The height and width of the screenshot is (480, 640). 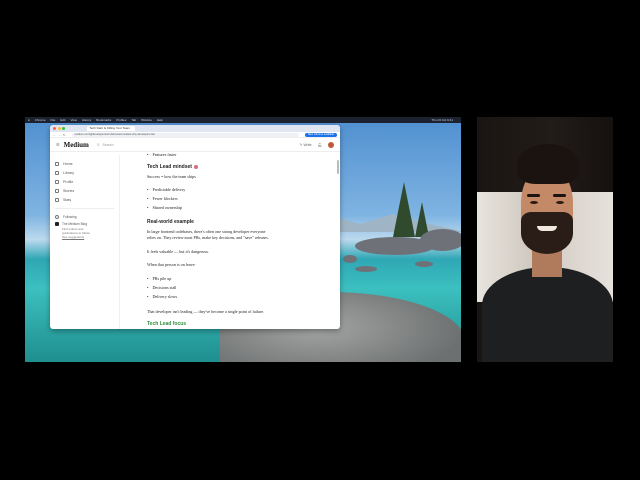 I want to click on sidebar-item-label: Profile, so click(x=68, y=181).